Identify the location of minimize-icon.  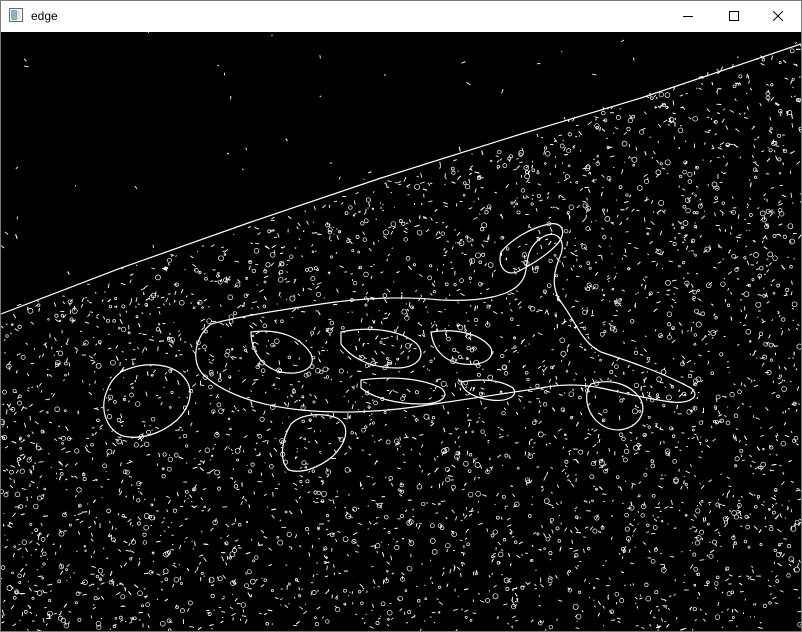
(688, 16).